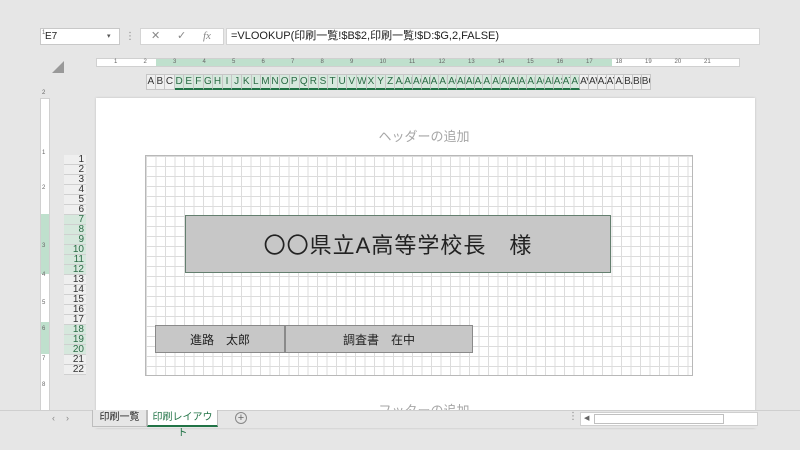 The width and height of the screenshot is (800, 450). Describe the element at coordinates (119, 418) in the screenshot. I see `tab-print-list: 印刷一覧` at that location.